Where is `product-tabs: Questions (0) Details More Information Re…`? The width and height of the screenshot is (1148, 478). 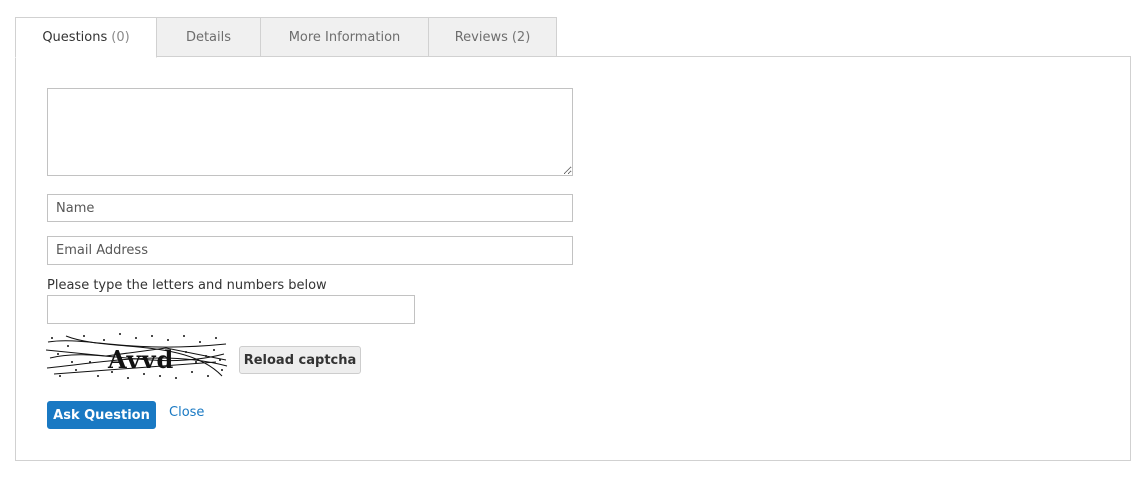
product-tabs: Questions (0) Details More Information Re… is located at coordinates (286, 37).